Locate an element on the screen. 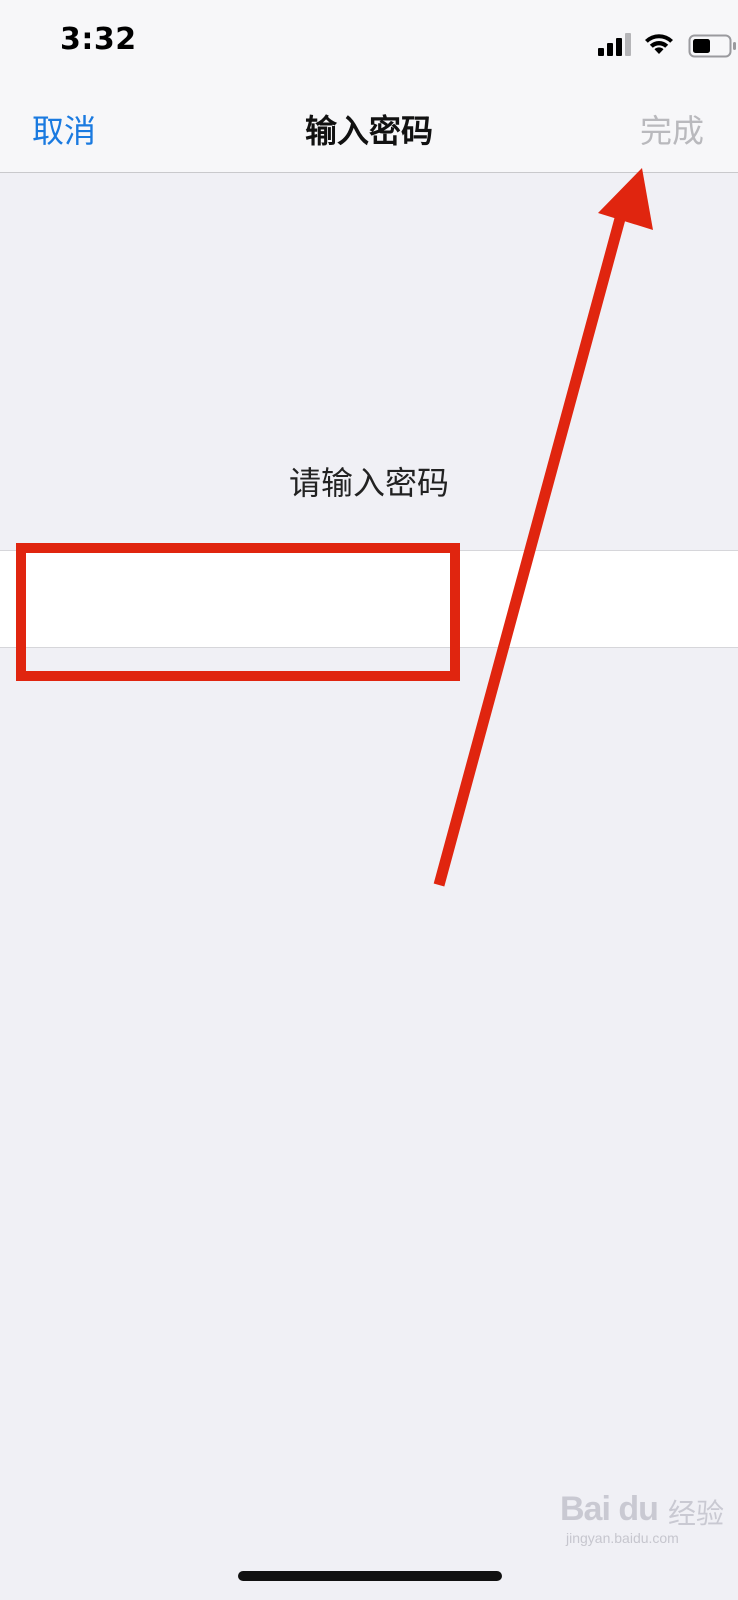 Image resolution: width=738 pixels, height=1600 pixels. watermark-logo: Bai du is located at coordinates (609, 1509).